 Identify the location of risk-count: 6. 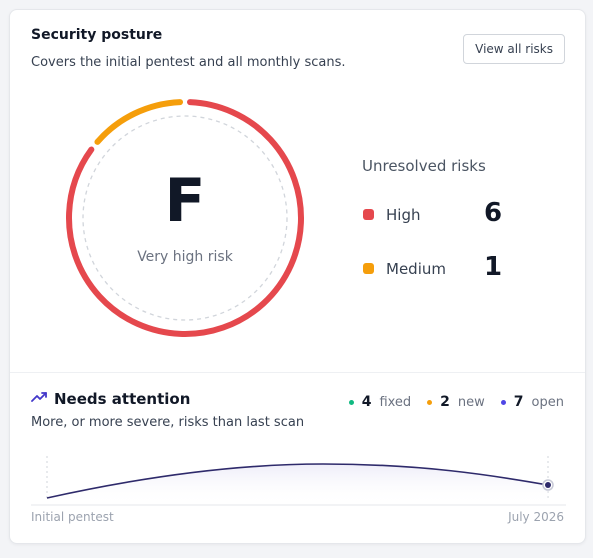
(493, 213).